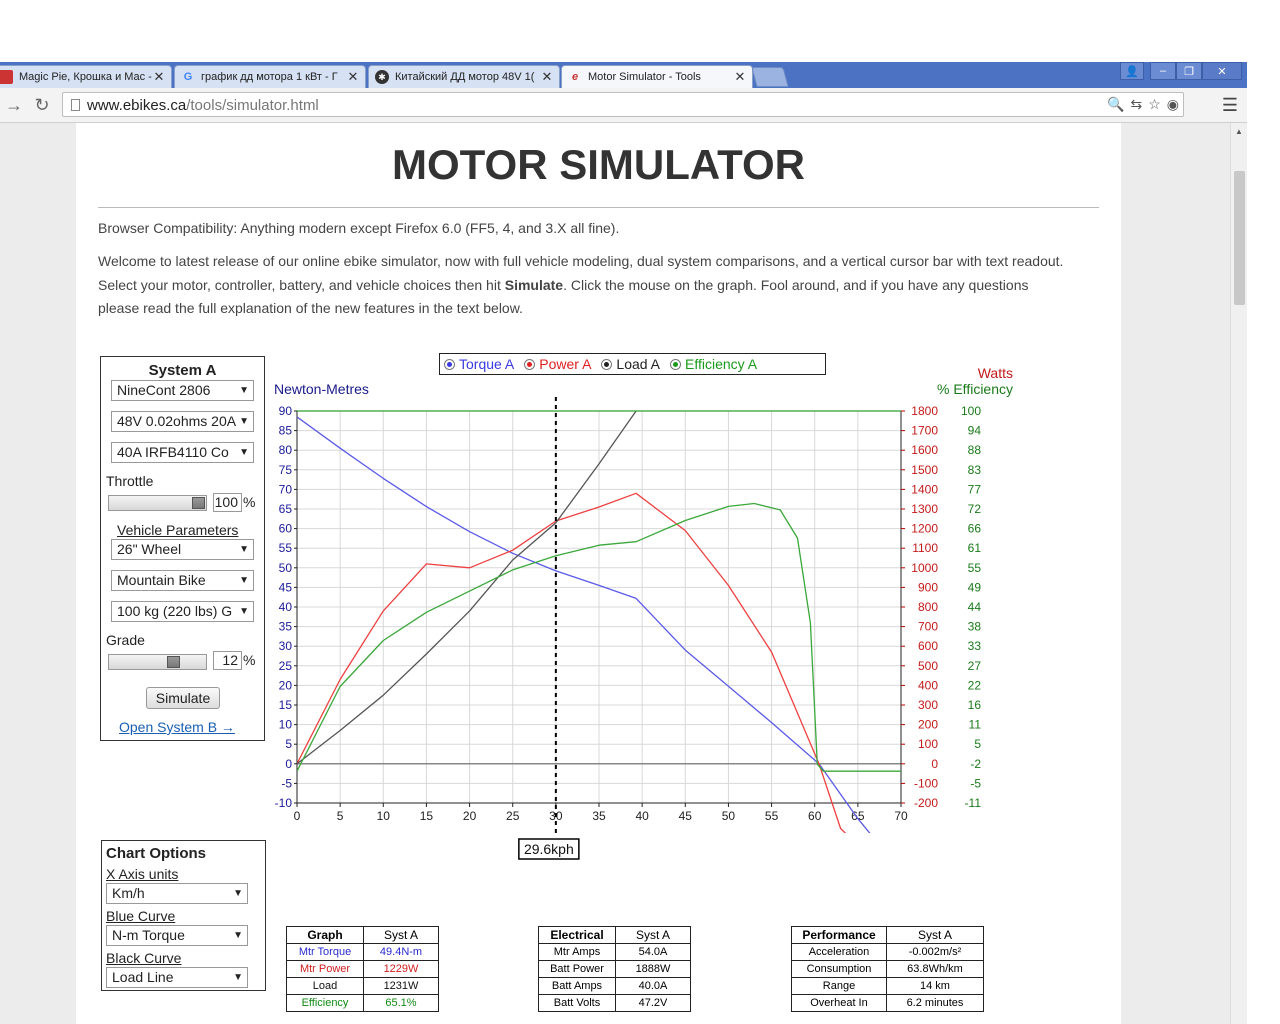 This screenshot has width=1280, height=1024. What do you see at coordinates (286, 431) in the screenshot?
I see `y-tick-label-left: 85` at bounding box center [286, 431].